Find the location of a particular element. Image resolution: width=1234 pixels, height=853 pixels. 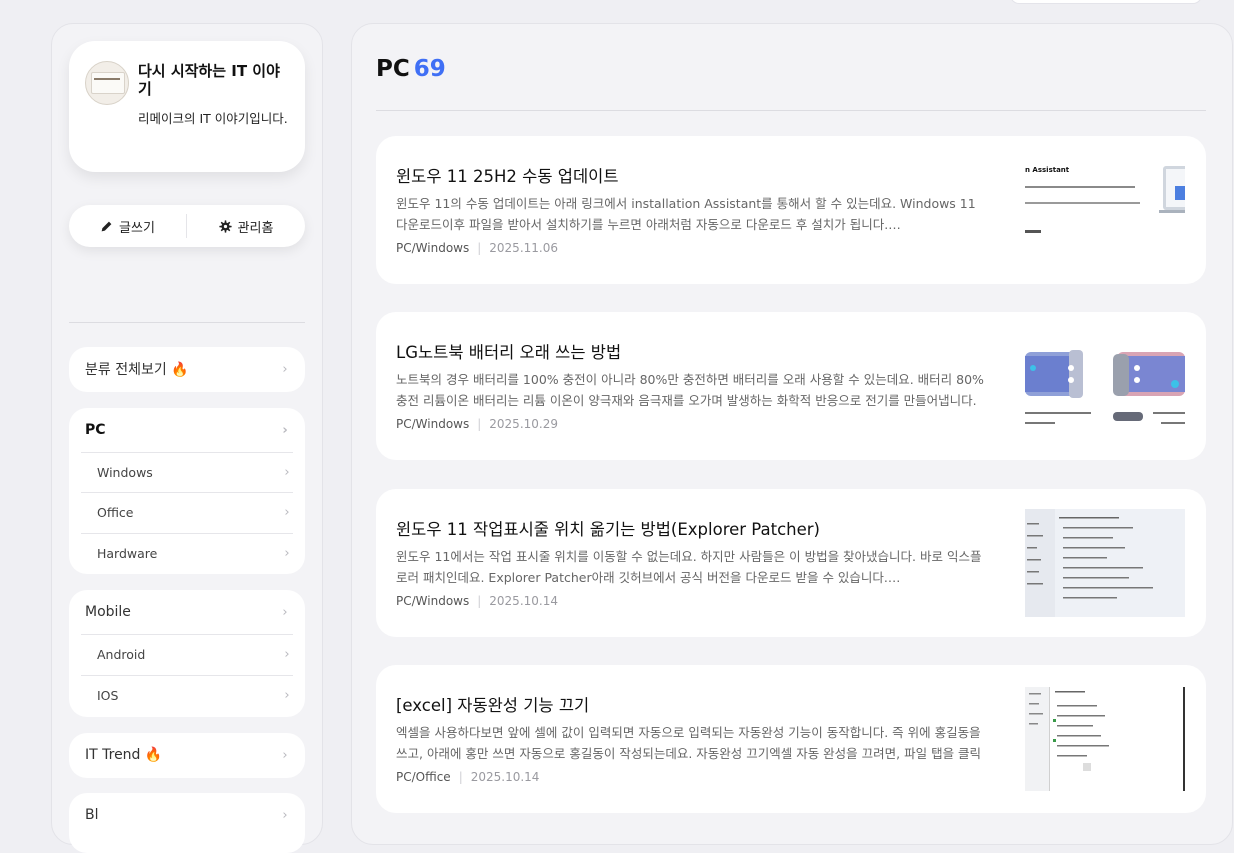

post-date: 2025.10.29 is located at coordinates (523, 424).